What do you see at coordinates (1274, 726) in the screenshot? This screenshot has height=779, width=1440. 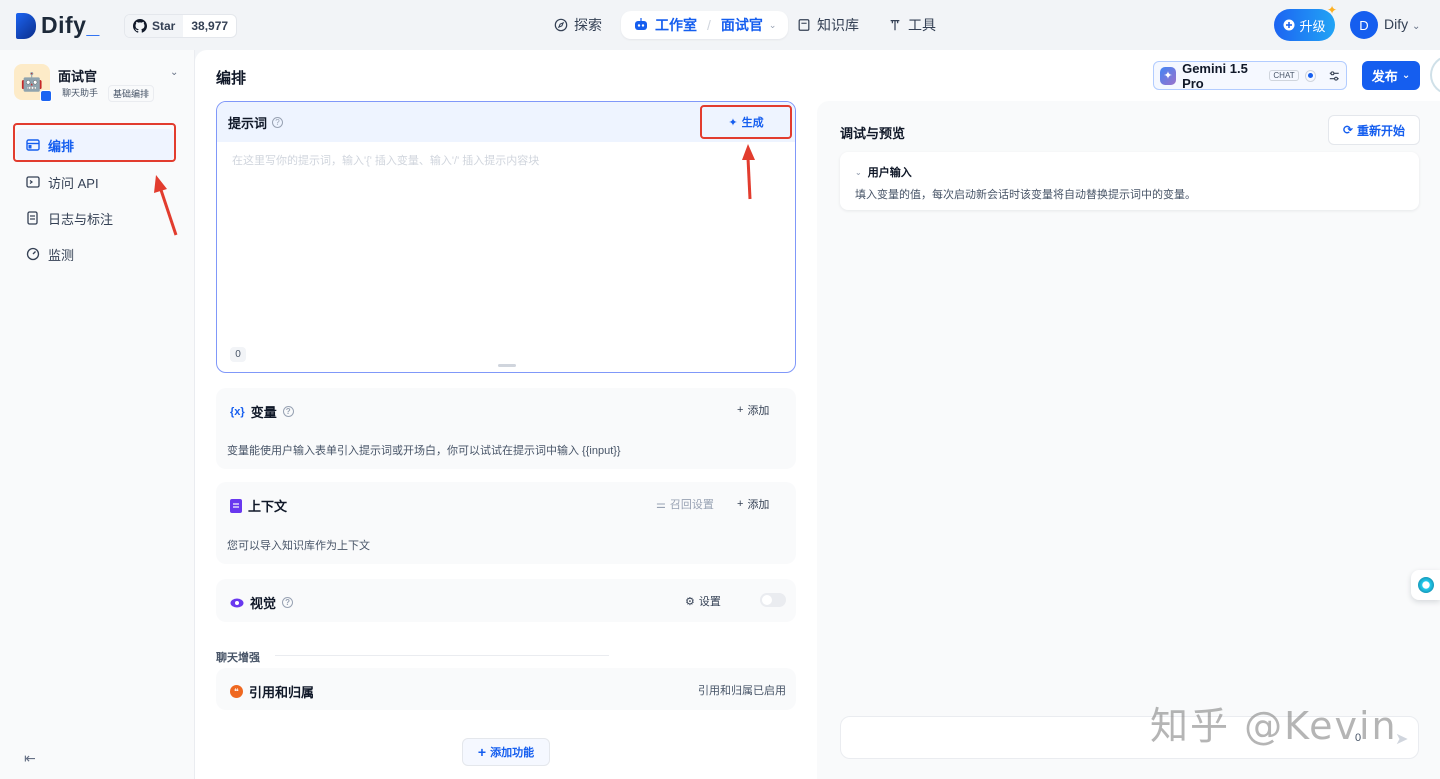 I see `watermark: 知乎 @Kevin` at bounding box center [1274, 726].